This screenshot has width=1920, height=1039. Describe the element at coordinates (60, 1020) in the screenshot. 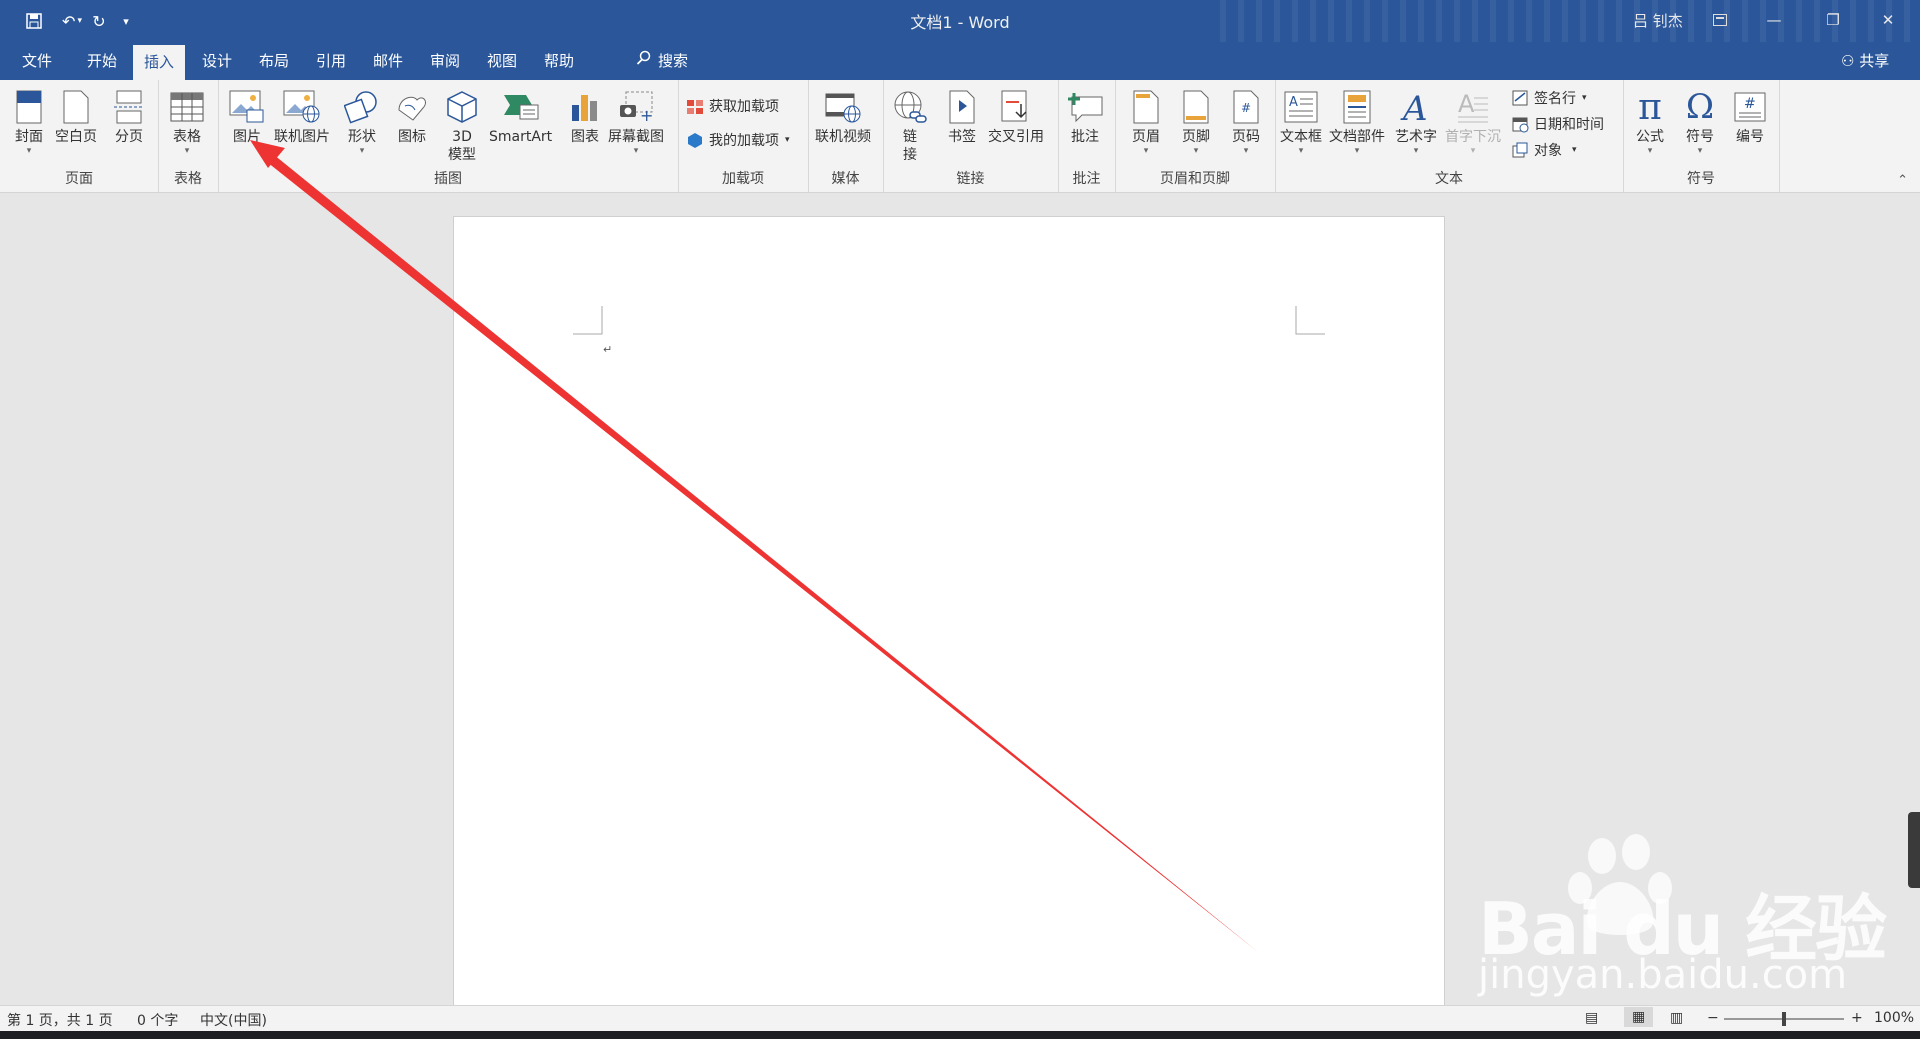

I see `page-count-status: 第 1 页，共 1 页` at that location.